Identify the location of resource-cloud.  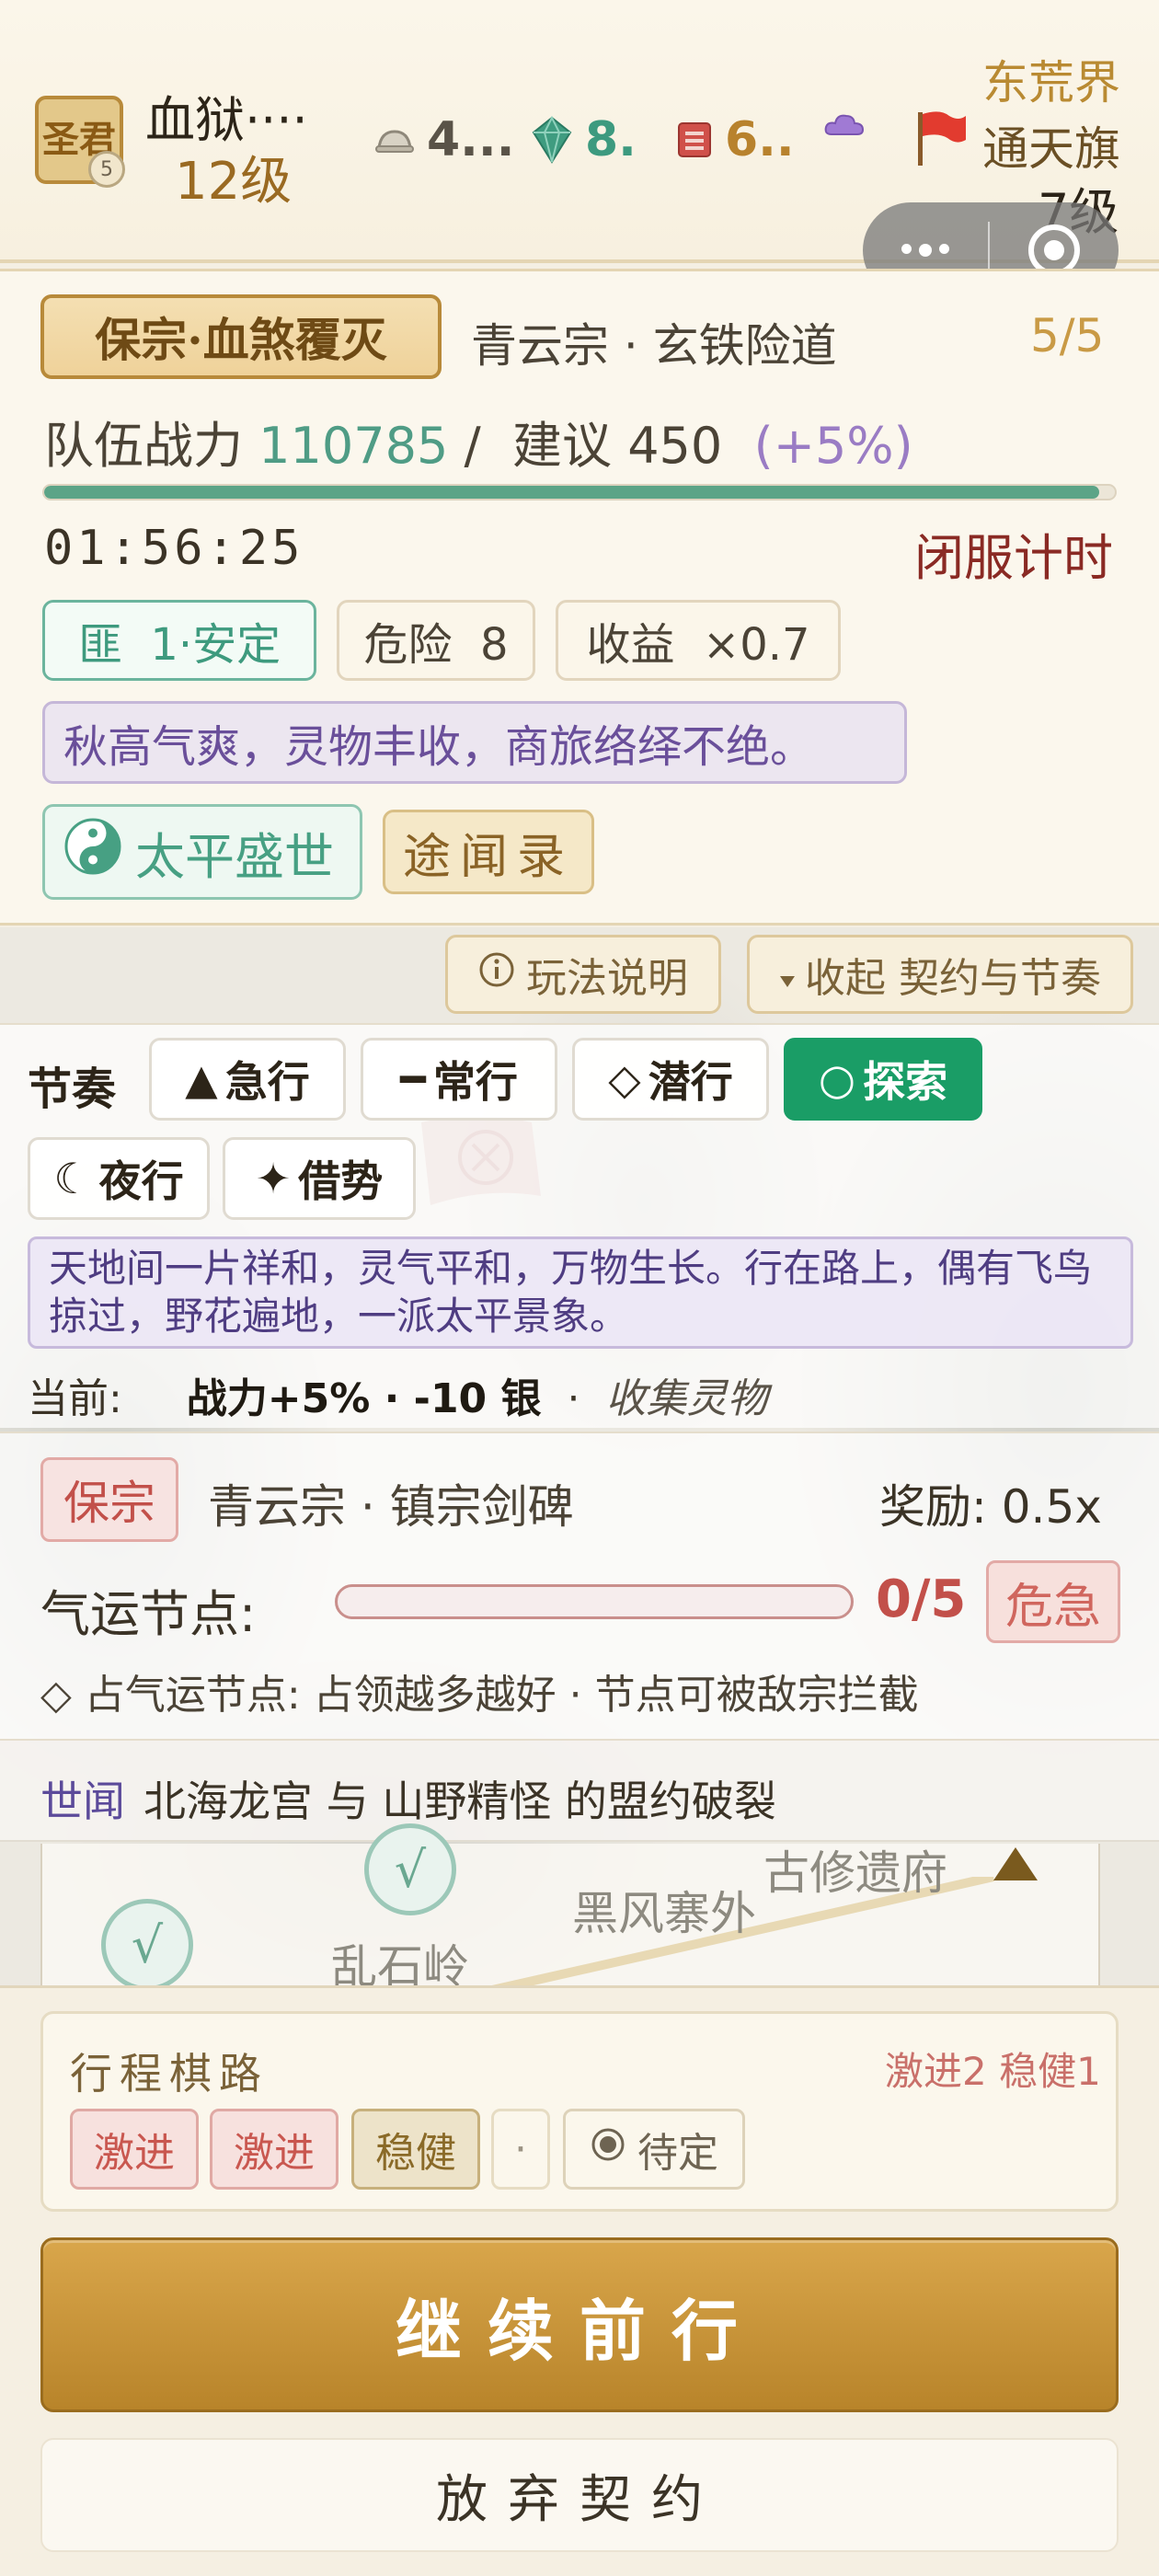
(851, 125).